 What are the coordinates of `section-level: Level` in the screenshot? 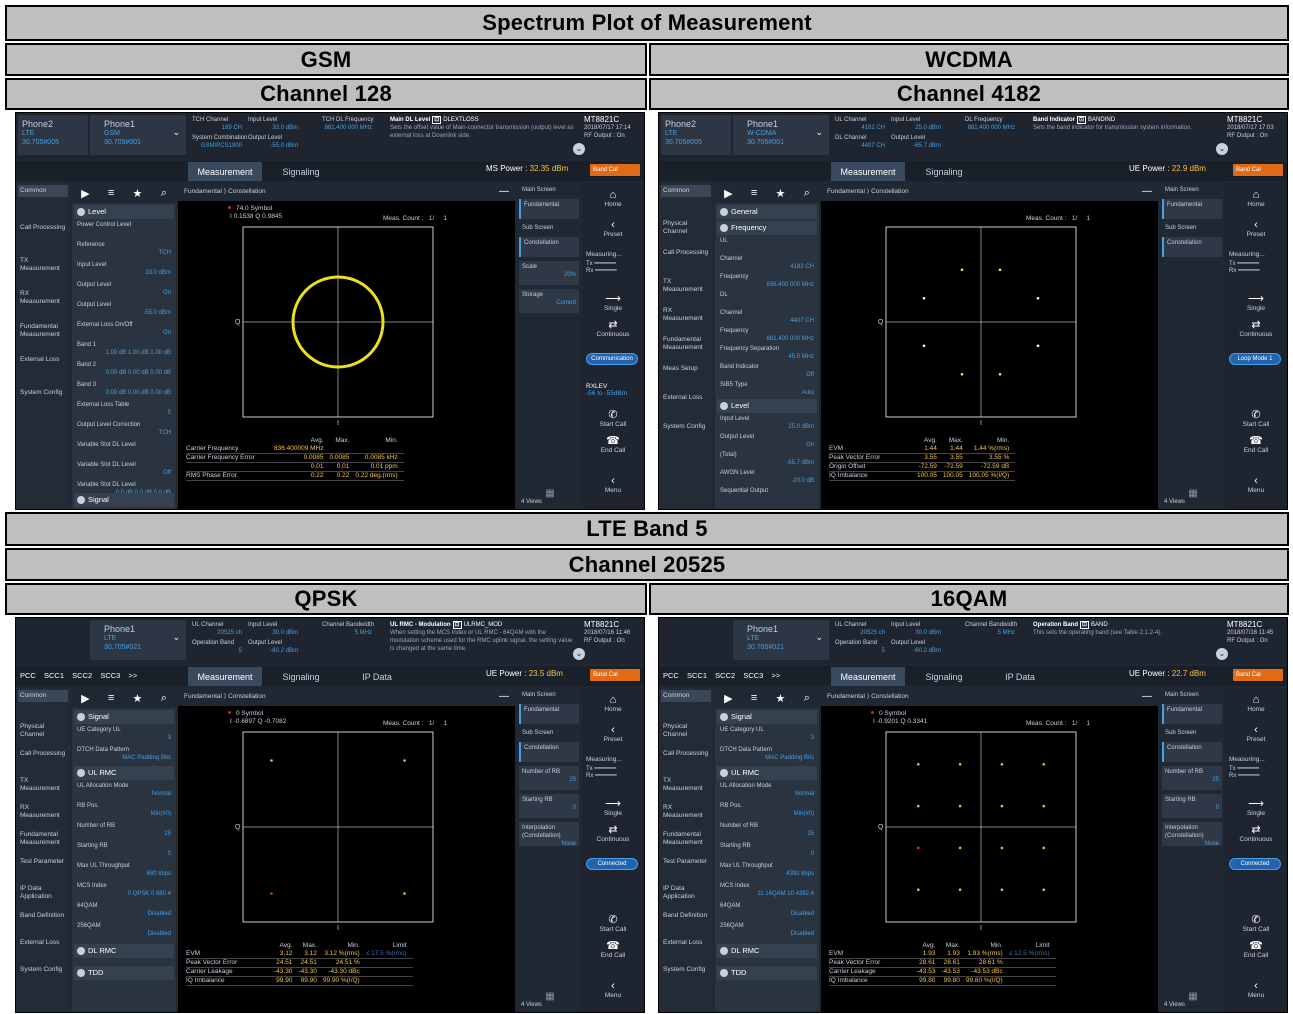 It's located at (124, 212).